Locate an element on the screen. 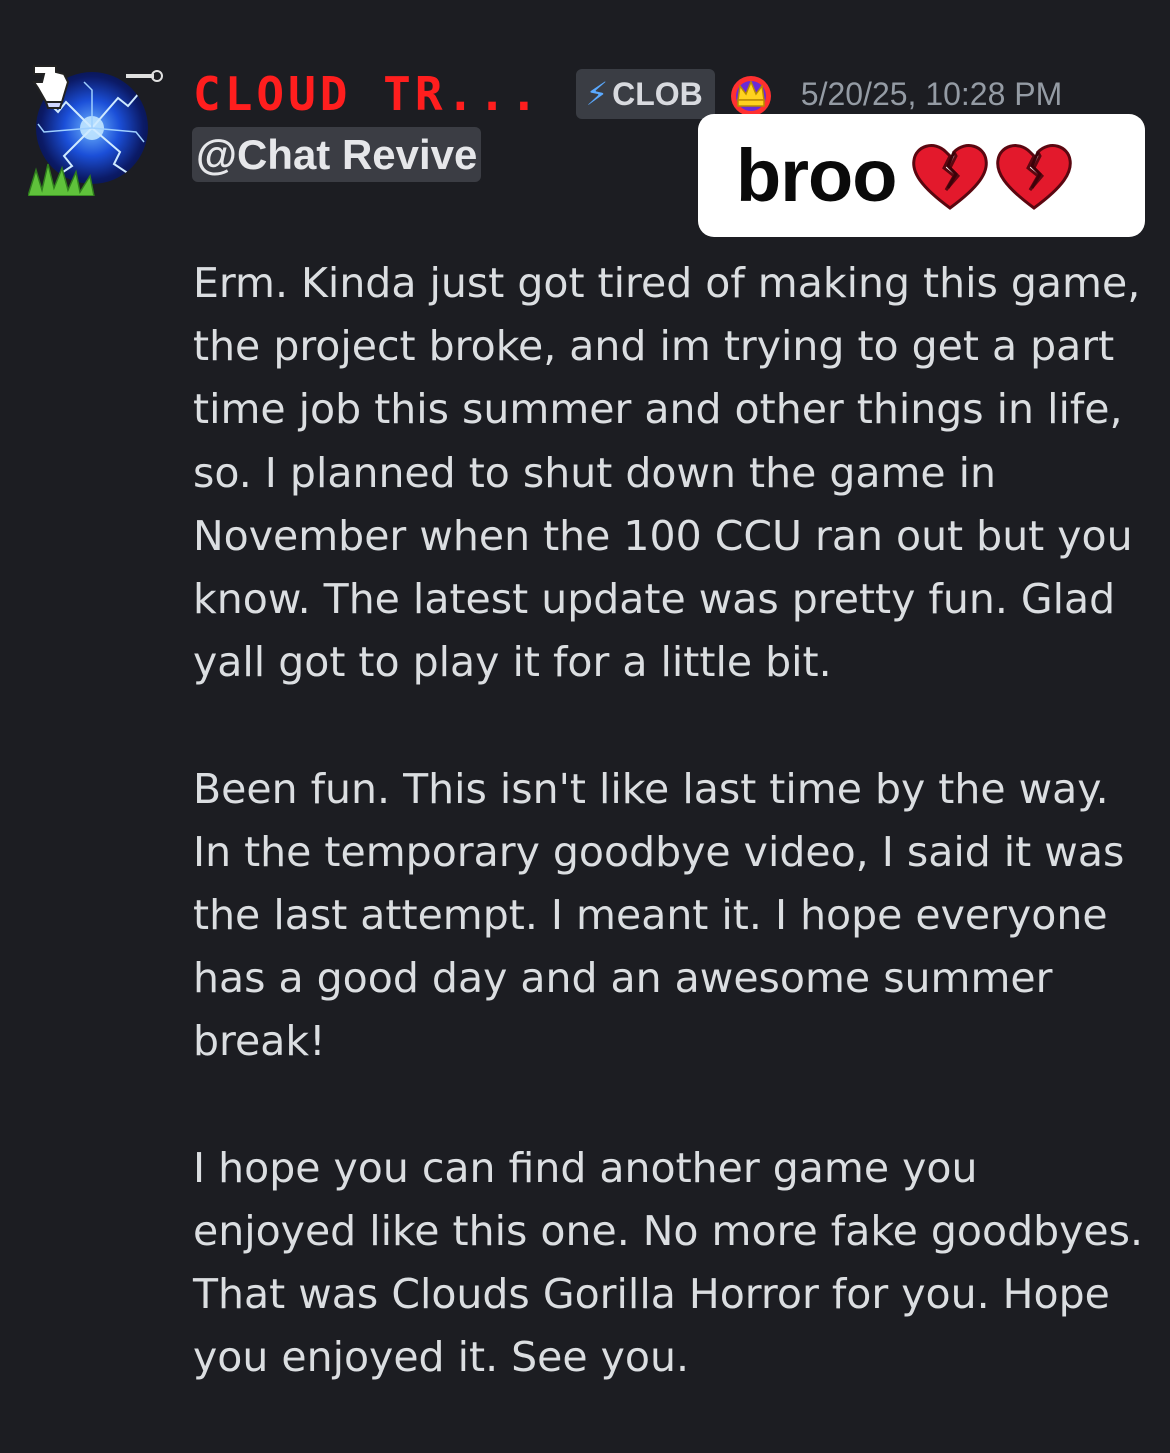  grass-icon is located at coordinates (61, 179).